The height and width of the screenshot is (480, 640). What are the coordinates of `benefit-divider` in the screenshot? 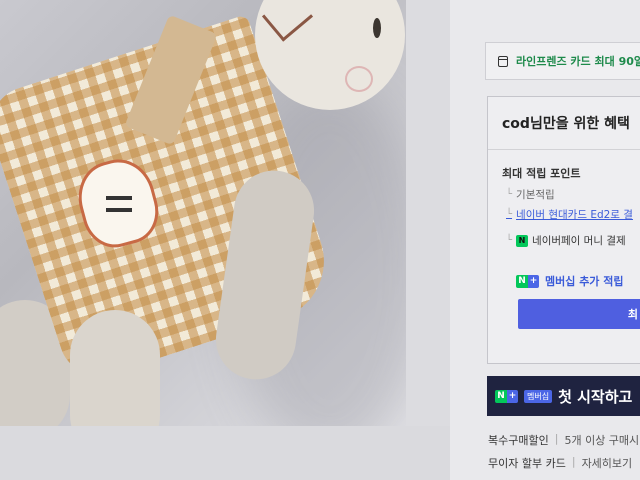 It's located at (564, 149).